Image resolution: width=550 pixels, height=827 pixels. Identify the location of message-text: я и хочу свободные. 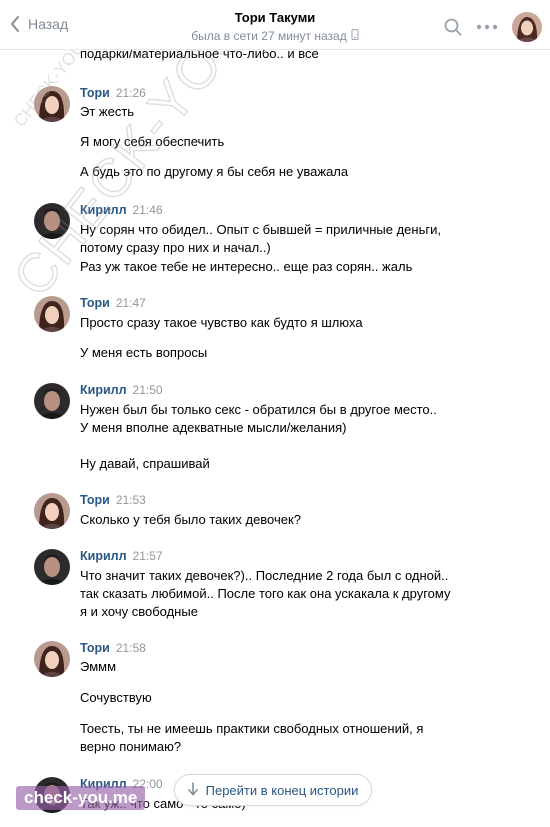
(139, 611).